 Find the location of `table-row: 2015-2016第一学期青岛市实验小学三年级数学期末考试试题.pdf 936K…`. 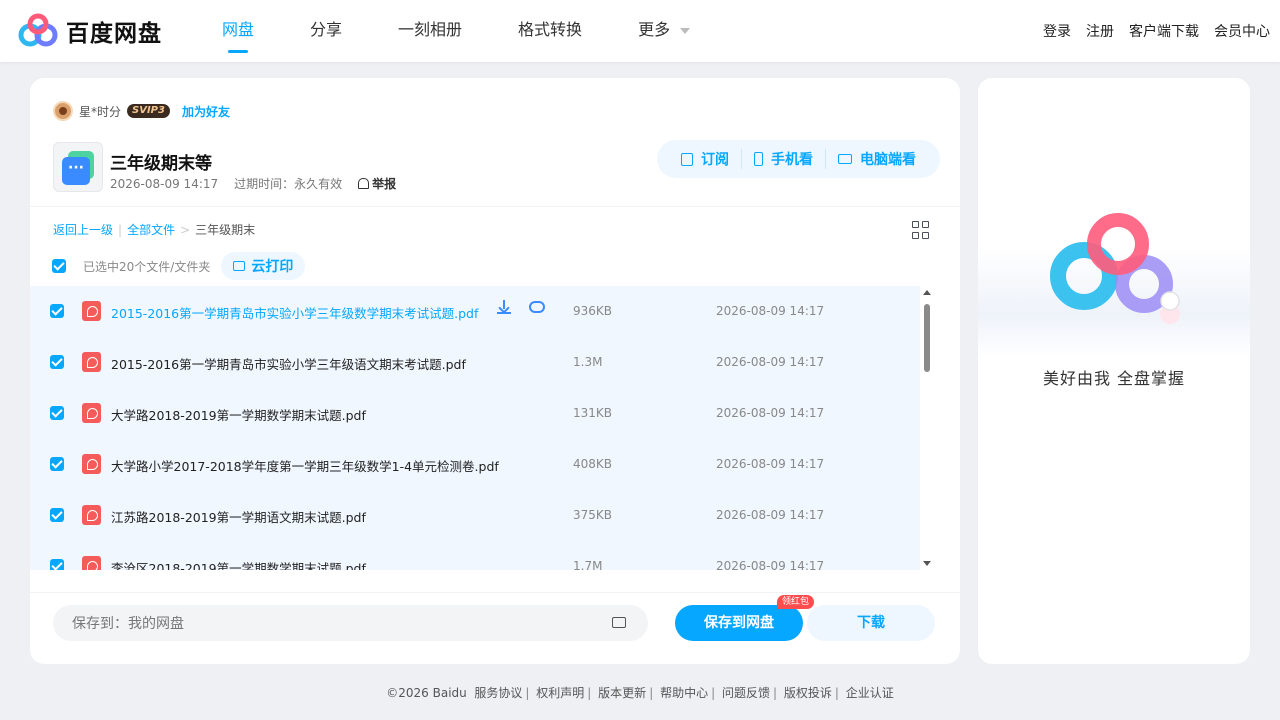

table-row: 2015-2016第一学期青岛市实验小学三年级数学期末考试试题.pdf 936K… is located at coordinates (475, 311).